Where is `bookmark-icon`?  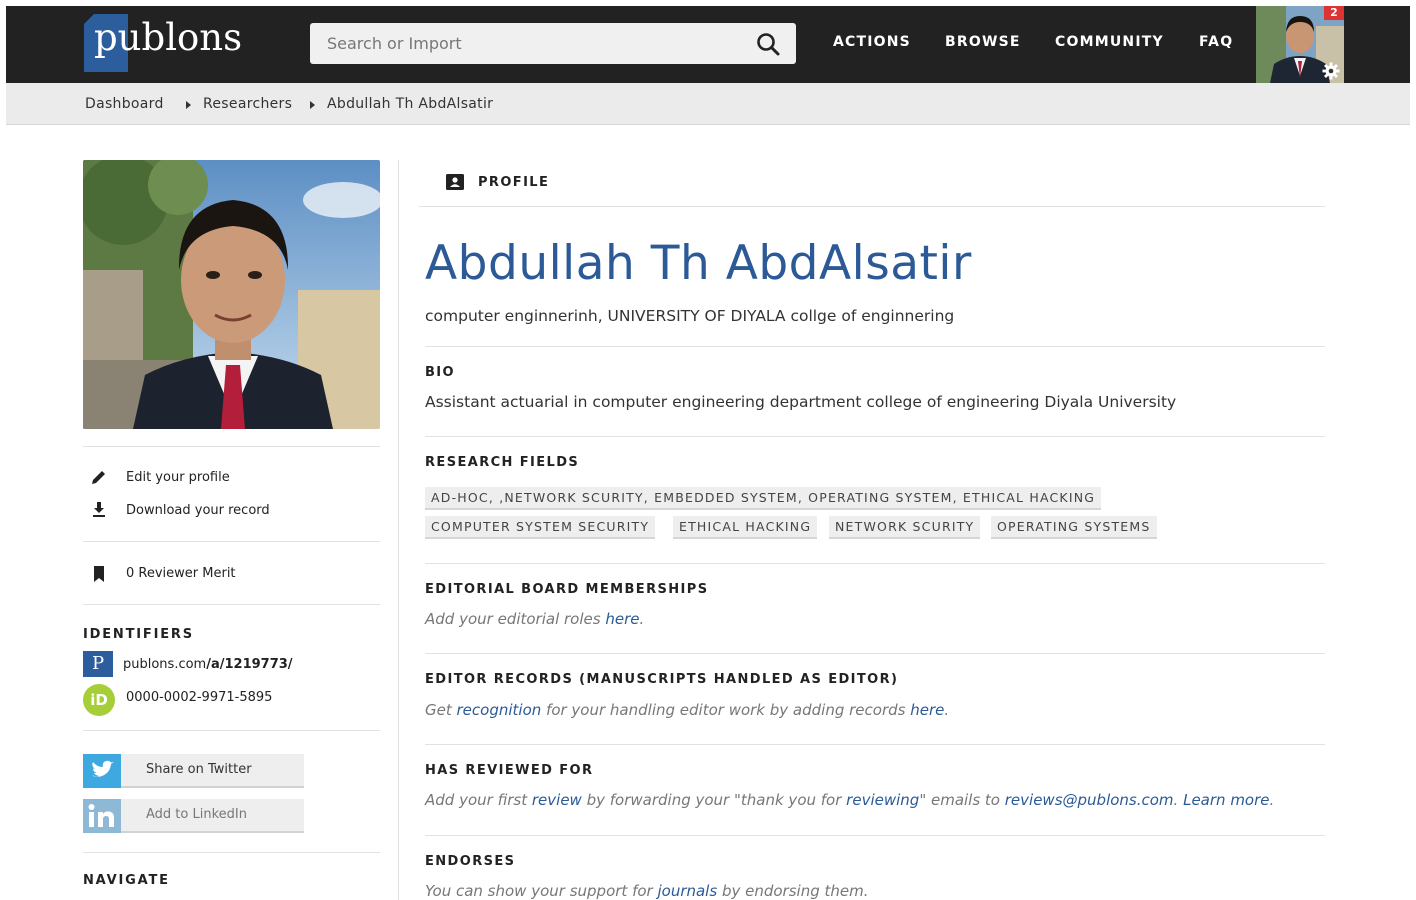
bookmark-icon is located at coordinates (99, 574).